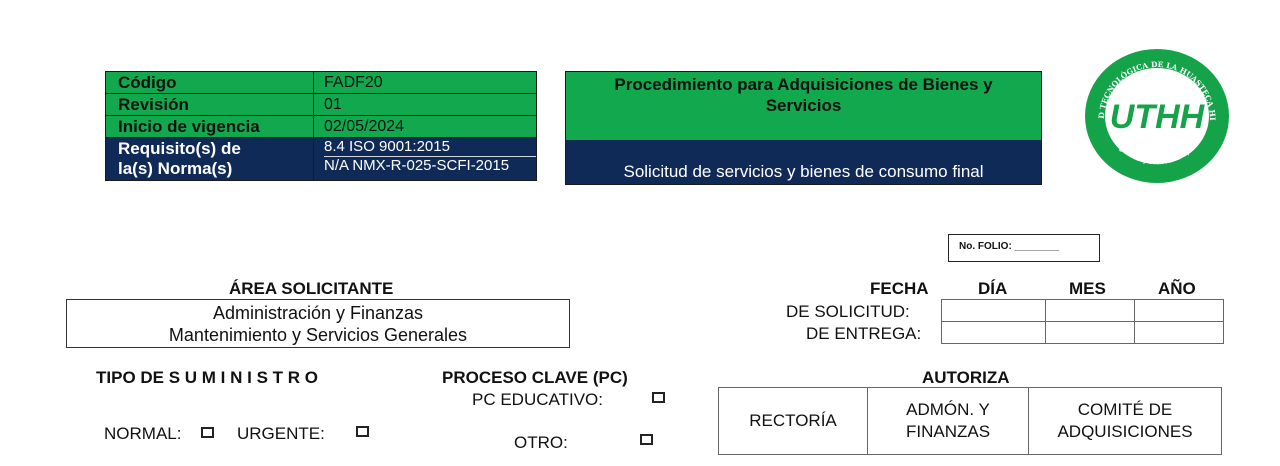 The image size is (1280, 466). Describe the element at coordinates (1087, 288) in the screenshot. I see `fecha-col-mes: MES` at that location.